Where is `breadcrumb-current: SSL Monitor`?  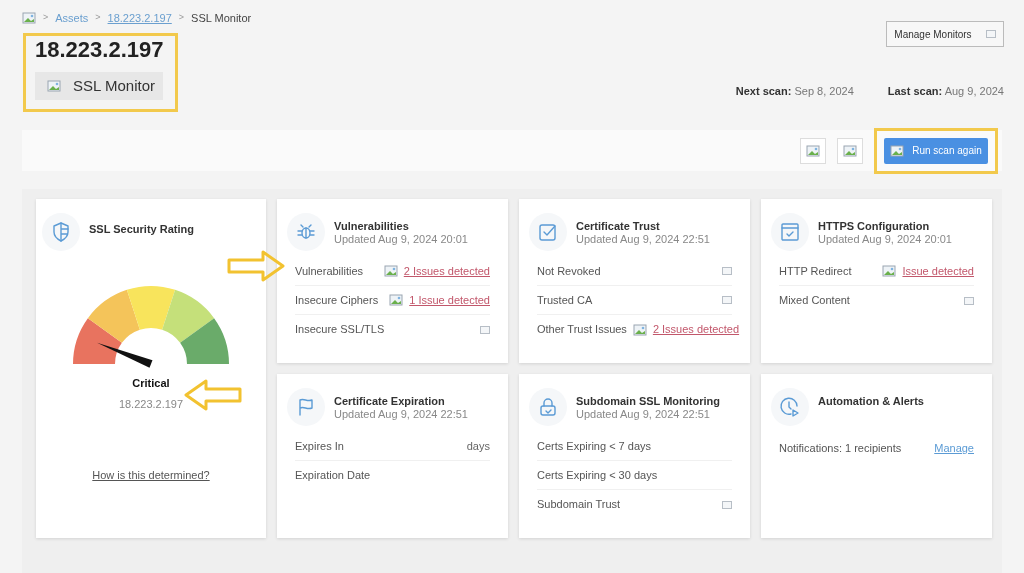 breadcrumb-current: SSL Monitor is located at coordinates (221, 18).